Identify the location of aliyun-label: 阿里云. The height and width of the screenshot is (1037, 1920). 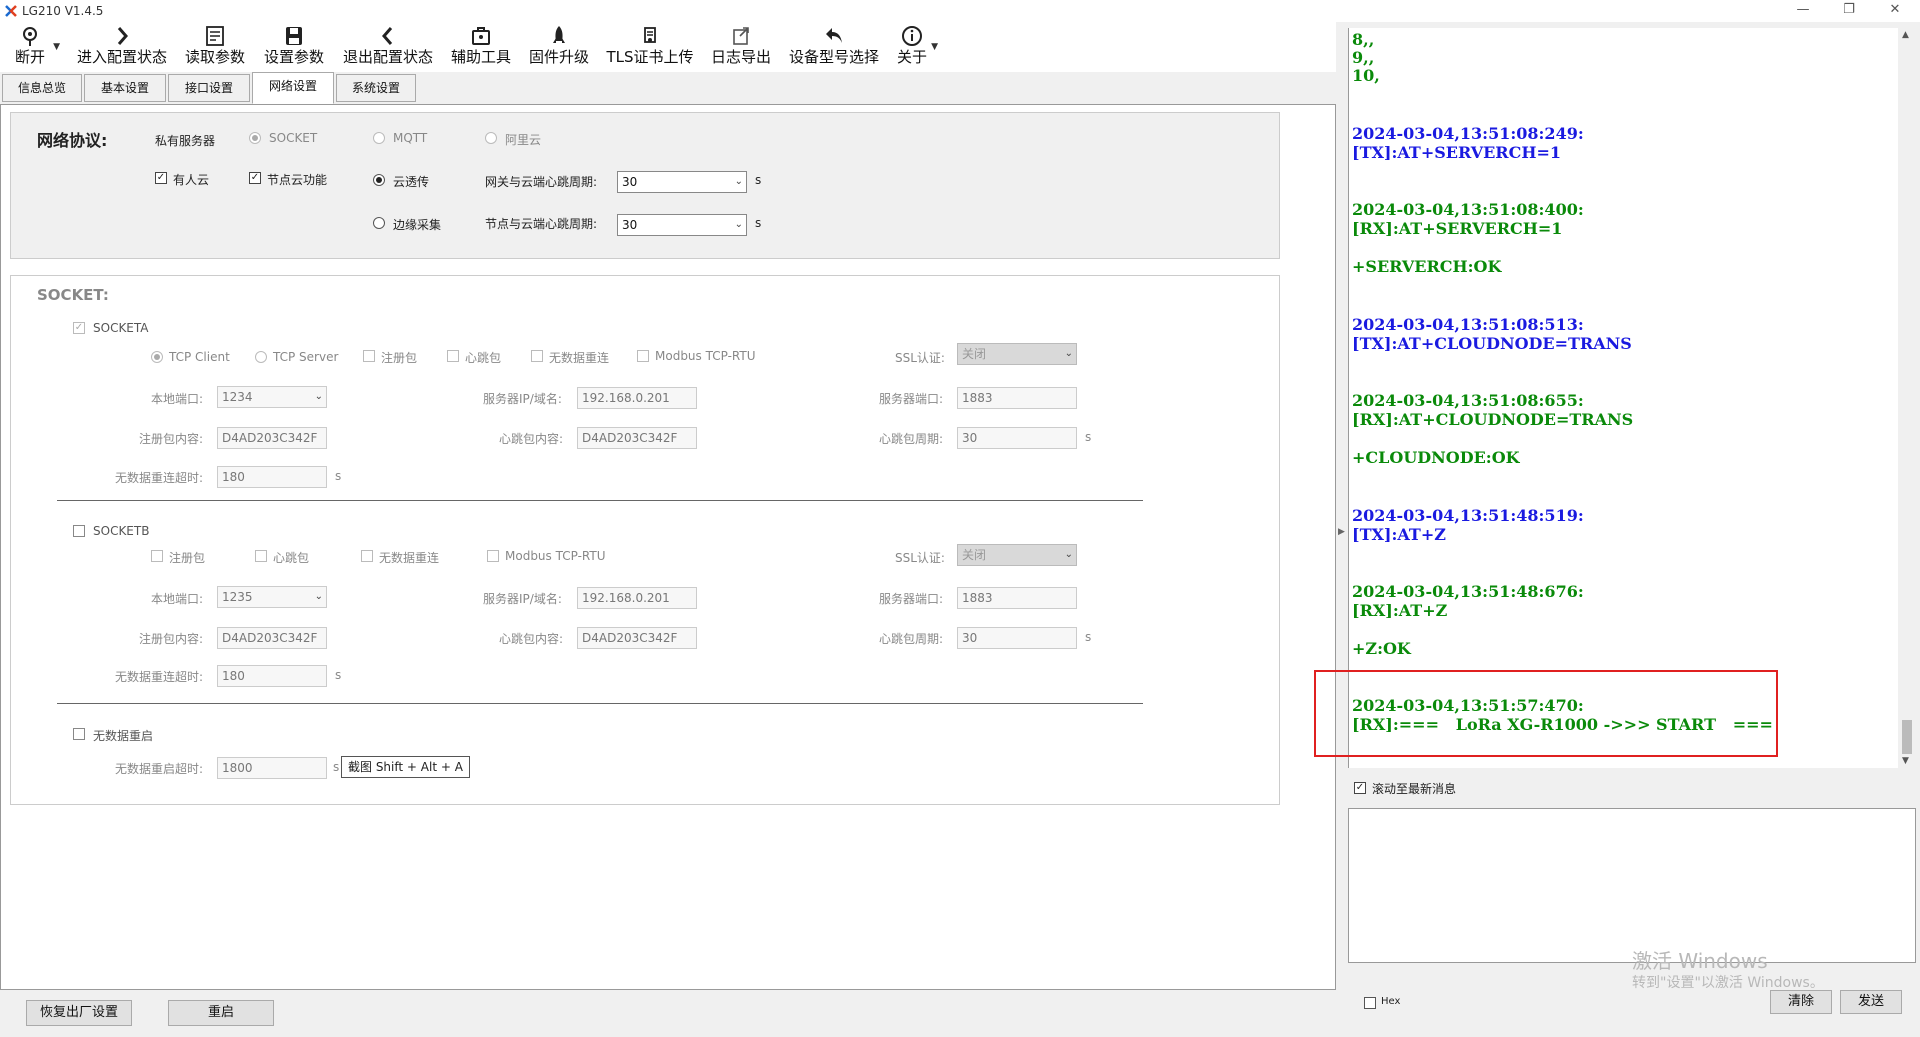
(523, 140).